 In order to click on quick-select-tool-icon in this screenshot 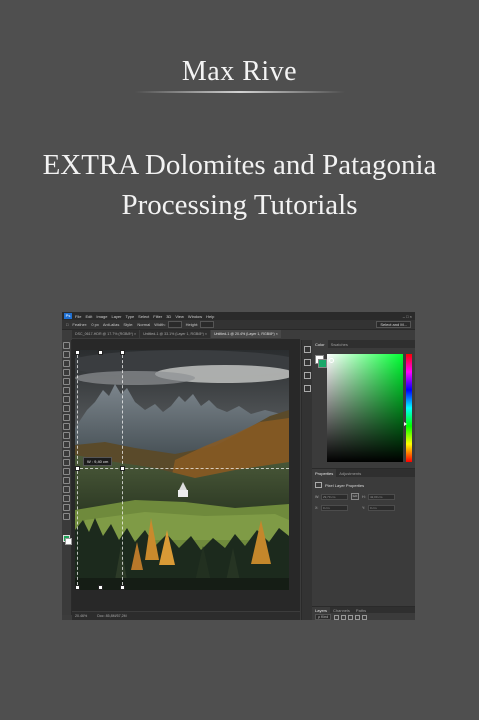, I will do `click(66, 372)`.